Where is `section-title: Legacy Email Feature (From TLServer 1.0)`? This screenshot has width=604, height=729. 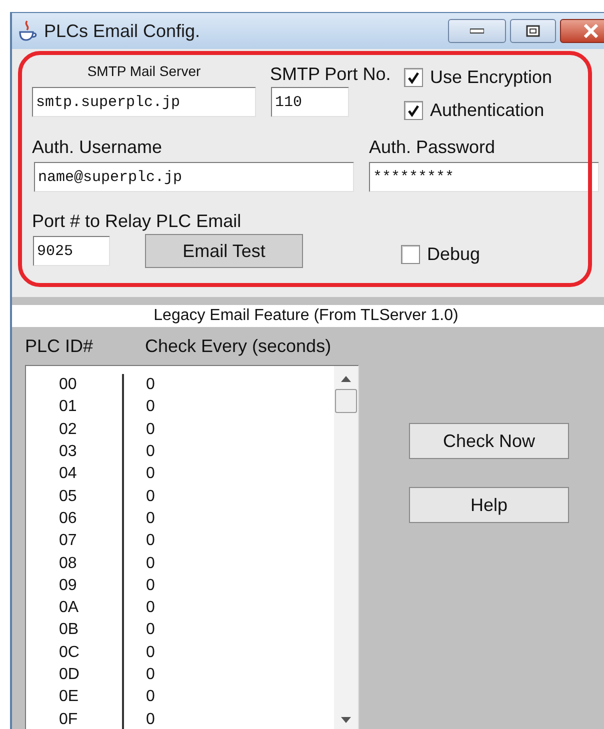 section-title: Legacy Email Feature (From TLServer 1.0) is located at coordinates (308, 316).